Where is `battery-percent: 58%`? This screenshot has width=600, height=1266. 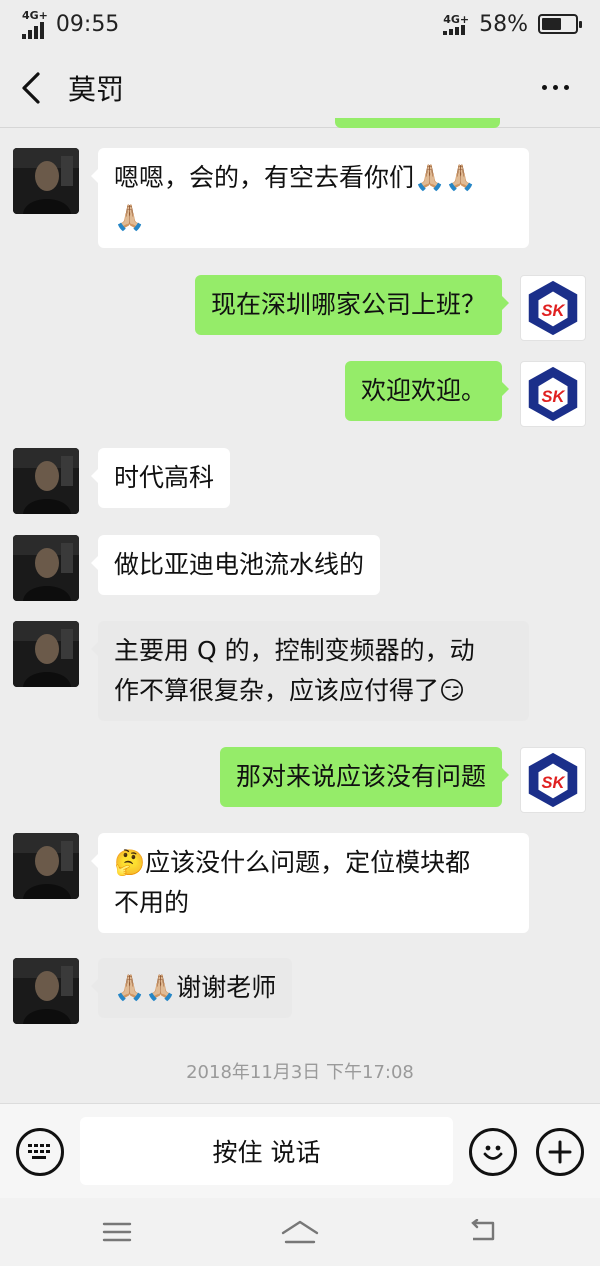
battery-percent: 58% is located at coordinates (503, 24).